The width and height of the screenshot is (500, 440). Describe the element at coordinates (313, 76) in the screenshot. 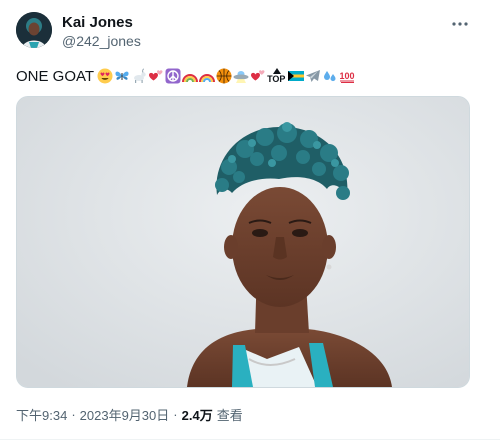

I see `airplane-icon` at that location.